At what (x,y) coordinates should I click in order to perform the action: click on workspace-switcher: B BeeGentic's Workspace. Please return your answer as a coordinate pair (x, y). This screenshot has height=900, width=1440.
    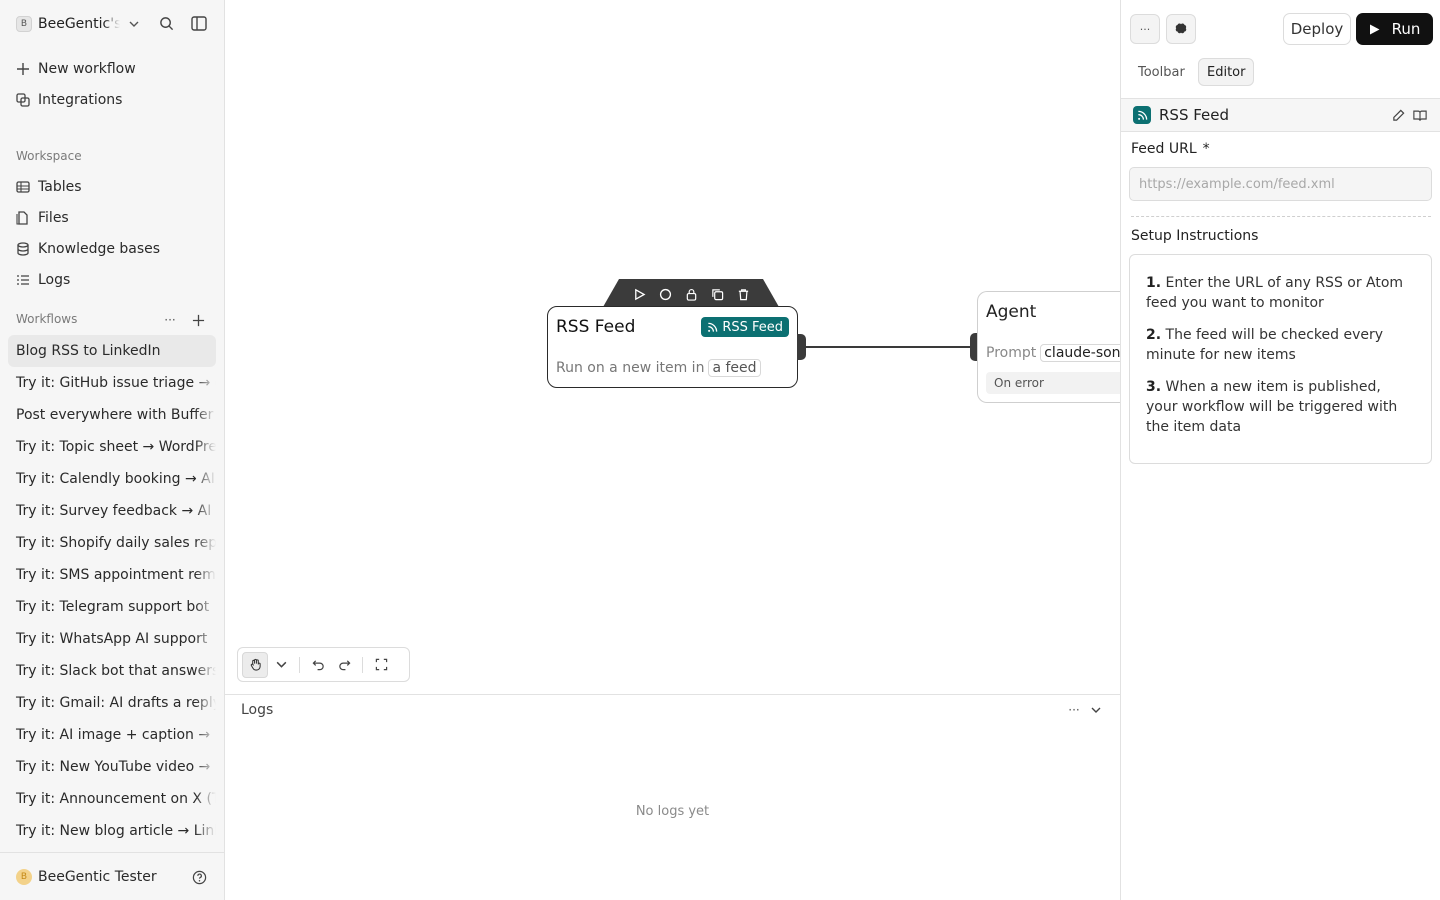
    Looking at the image, I should click on (116, 24).